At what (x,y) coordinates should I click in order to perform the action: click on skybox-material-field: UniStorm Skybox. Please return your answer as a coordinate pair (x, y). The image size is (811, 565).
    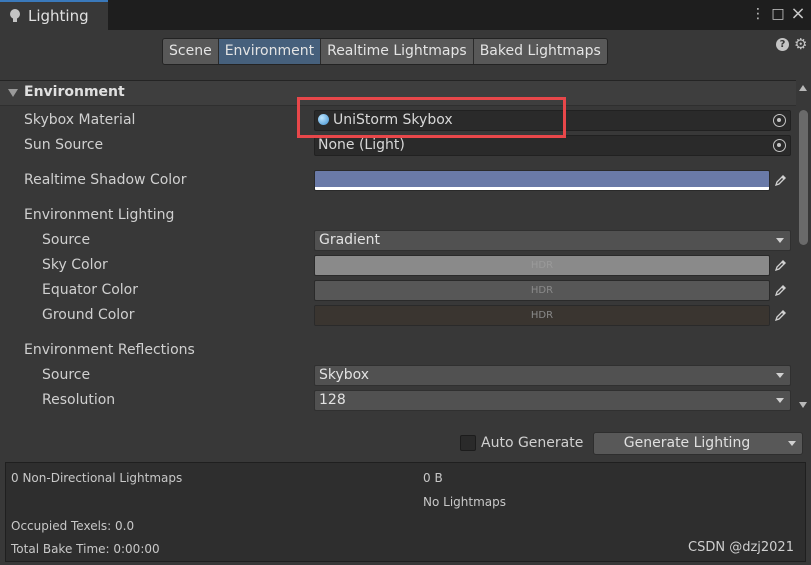
    Looking at the image, I should click on (552, 120).